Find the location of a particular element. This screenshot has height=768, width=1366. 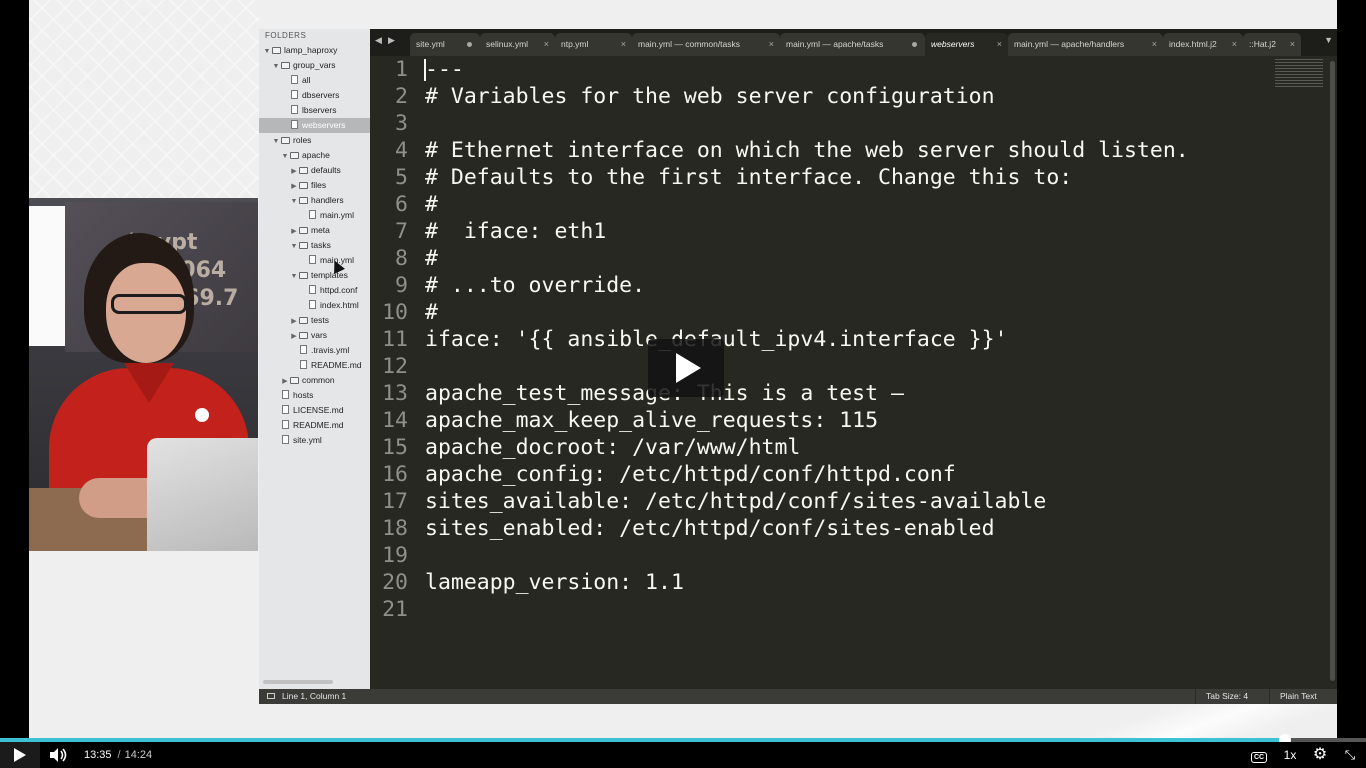

tree-item-label: apache is located at coordinates (316, 155).